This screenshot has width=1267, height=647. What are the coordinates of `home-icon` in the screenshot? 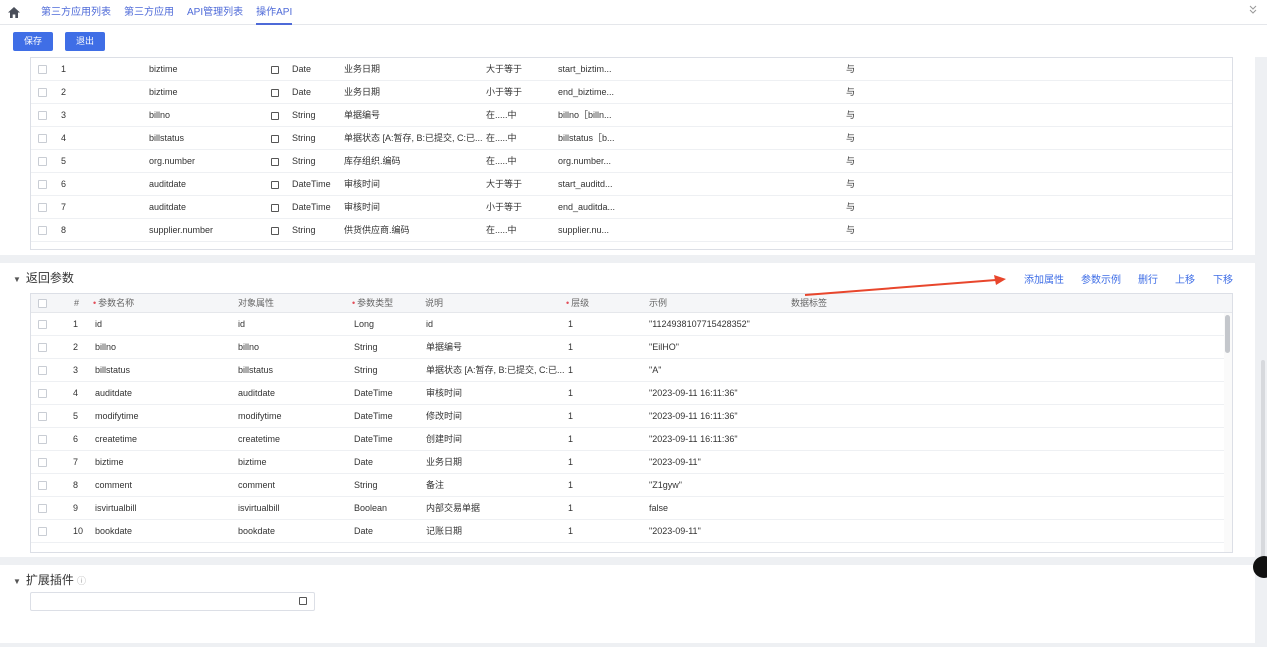 It's located at (14, 12).